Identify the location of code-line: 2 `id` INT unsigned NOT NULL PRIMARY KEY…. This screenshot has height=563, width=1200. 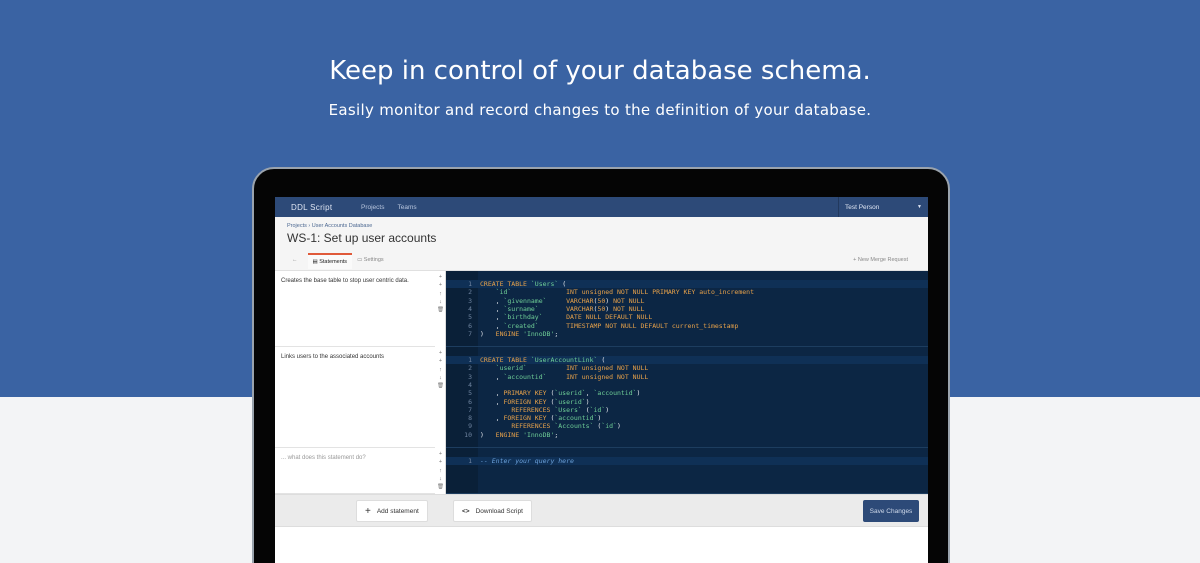
(687, 292).